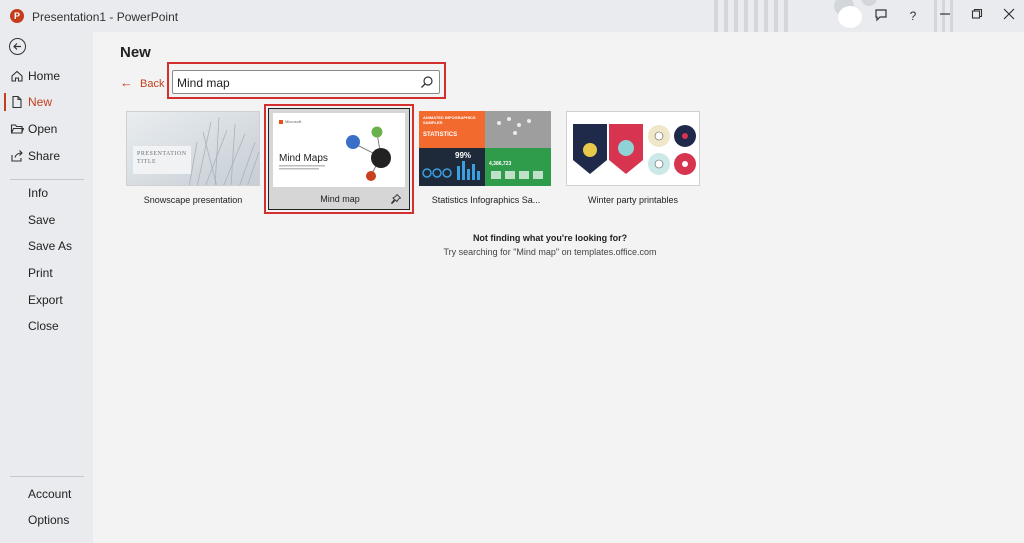 The image size is (1024, 543). Describe the element at coordinates (46, 520) in the screenshot. I see `sidebar-item-options: Options` at that location.